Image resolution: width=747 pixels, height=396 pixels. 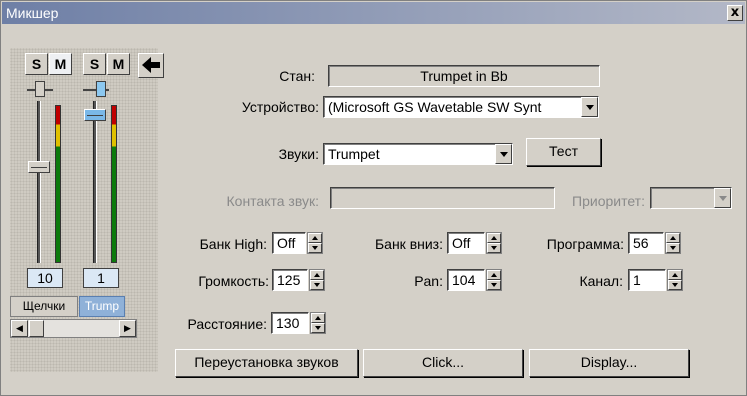 I want to click on solo-button-2: S, so click(x=94, y=64).